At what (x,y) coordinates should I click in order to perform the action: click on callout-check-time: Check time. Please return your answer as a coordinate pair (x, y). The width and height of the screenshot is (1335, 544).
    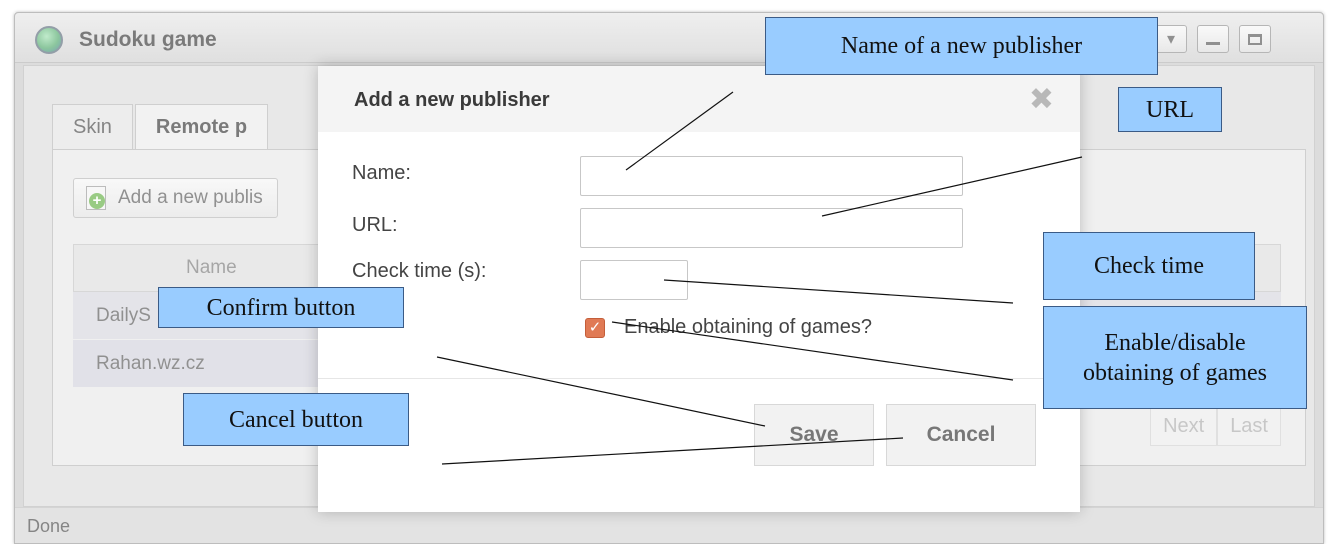
    Looking at the image, I should click on (1149, 266).